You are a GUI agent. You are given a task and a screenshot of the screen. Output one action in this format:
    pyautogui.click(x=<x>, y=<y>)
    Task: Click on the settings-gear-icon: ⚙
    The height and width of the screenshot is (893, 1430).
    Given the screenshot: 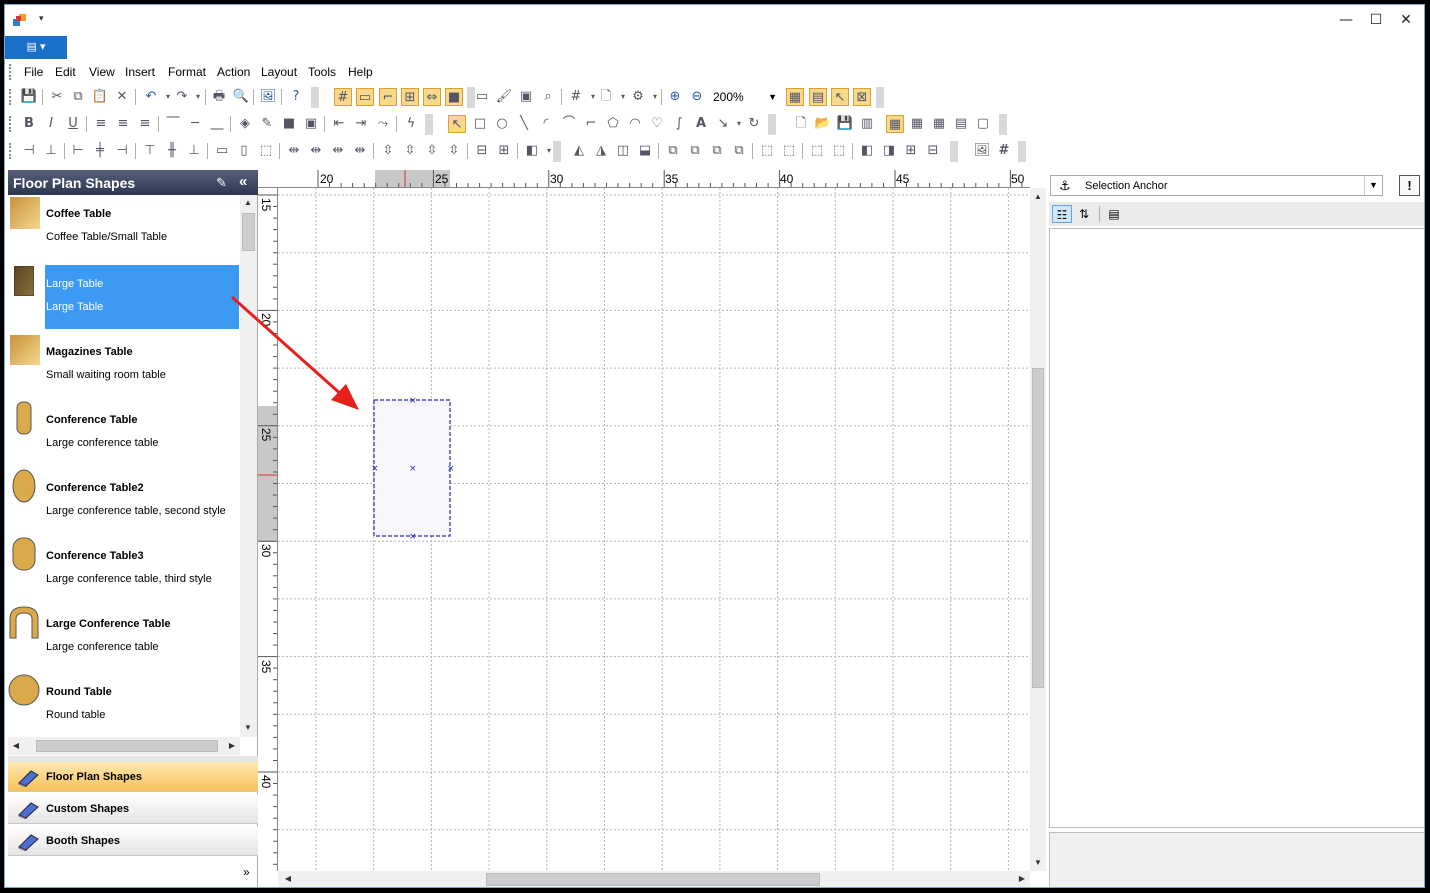 What is the action you would take?
    pyautogui.click(x=638, y=97)
    